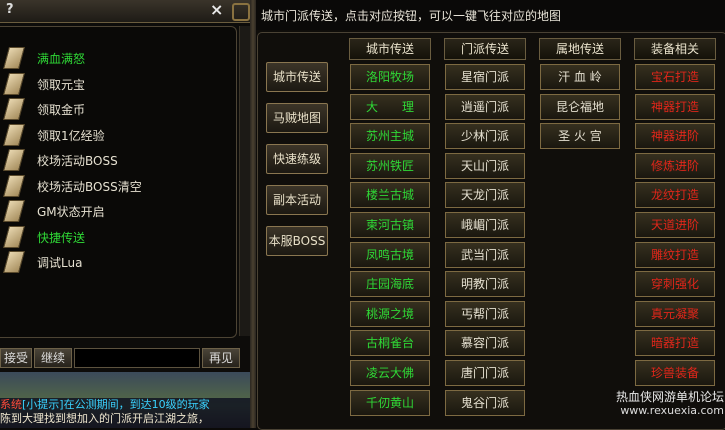  I want to click on side-nav-button: 马贼地图, so click(297, 118).